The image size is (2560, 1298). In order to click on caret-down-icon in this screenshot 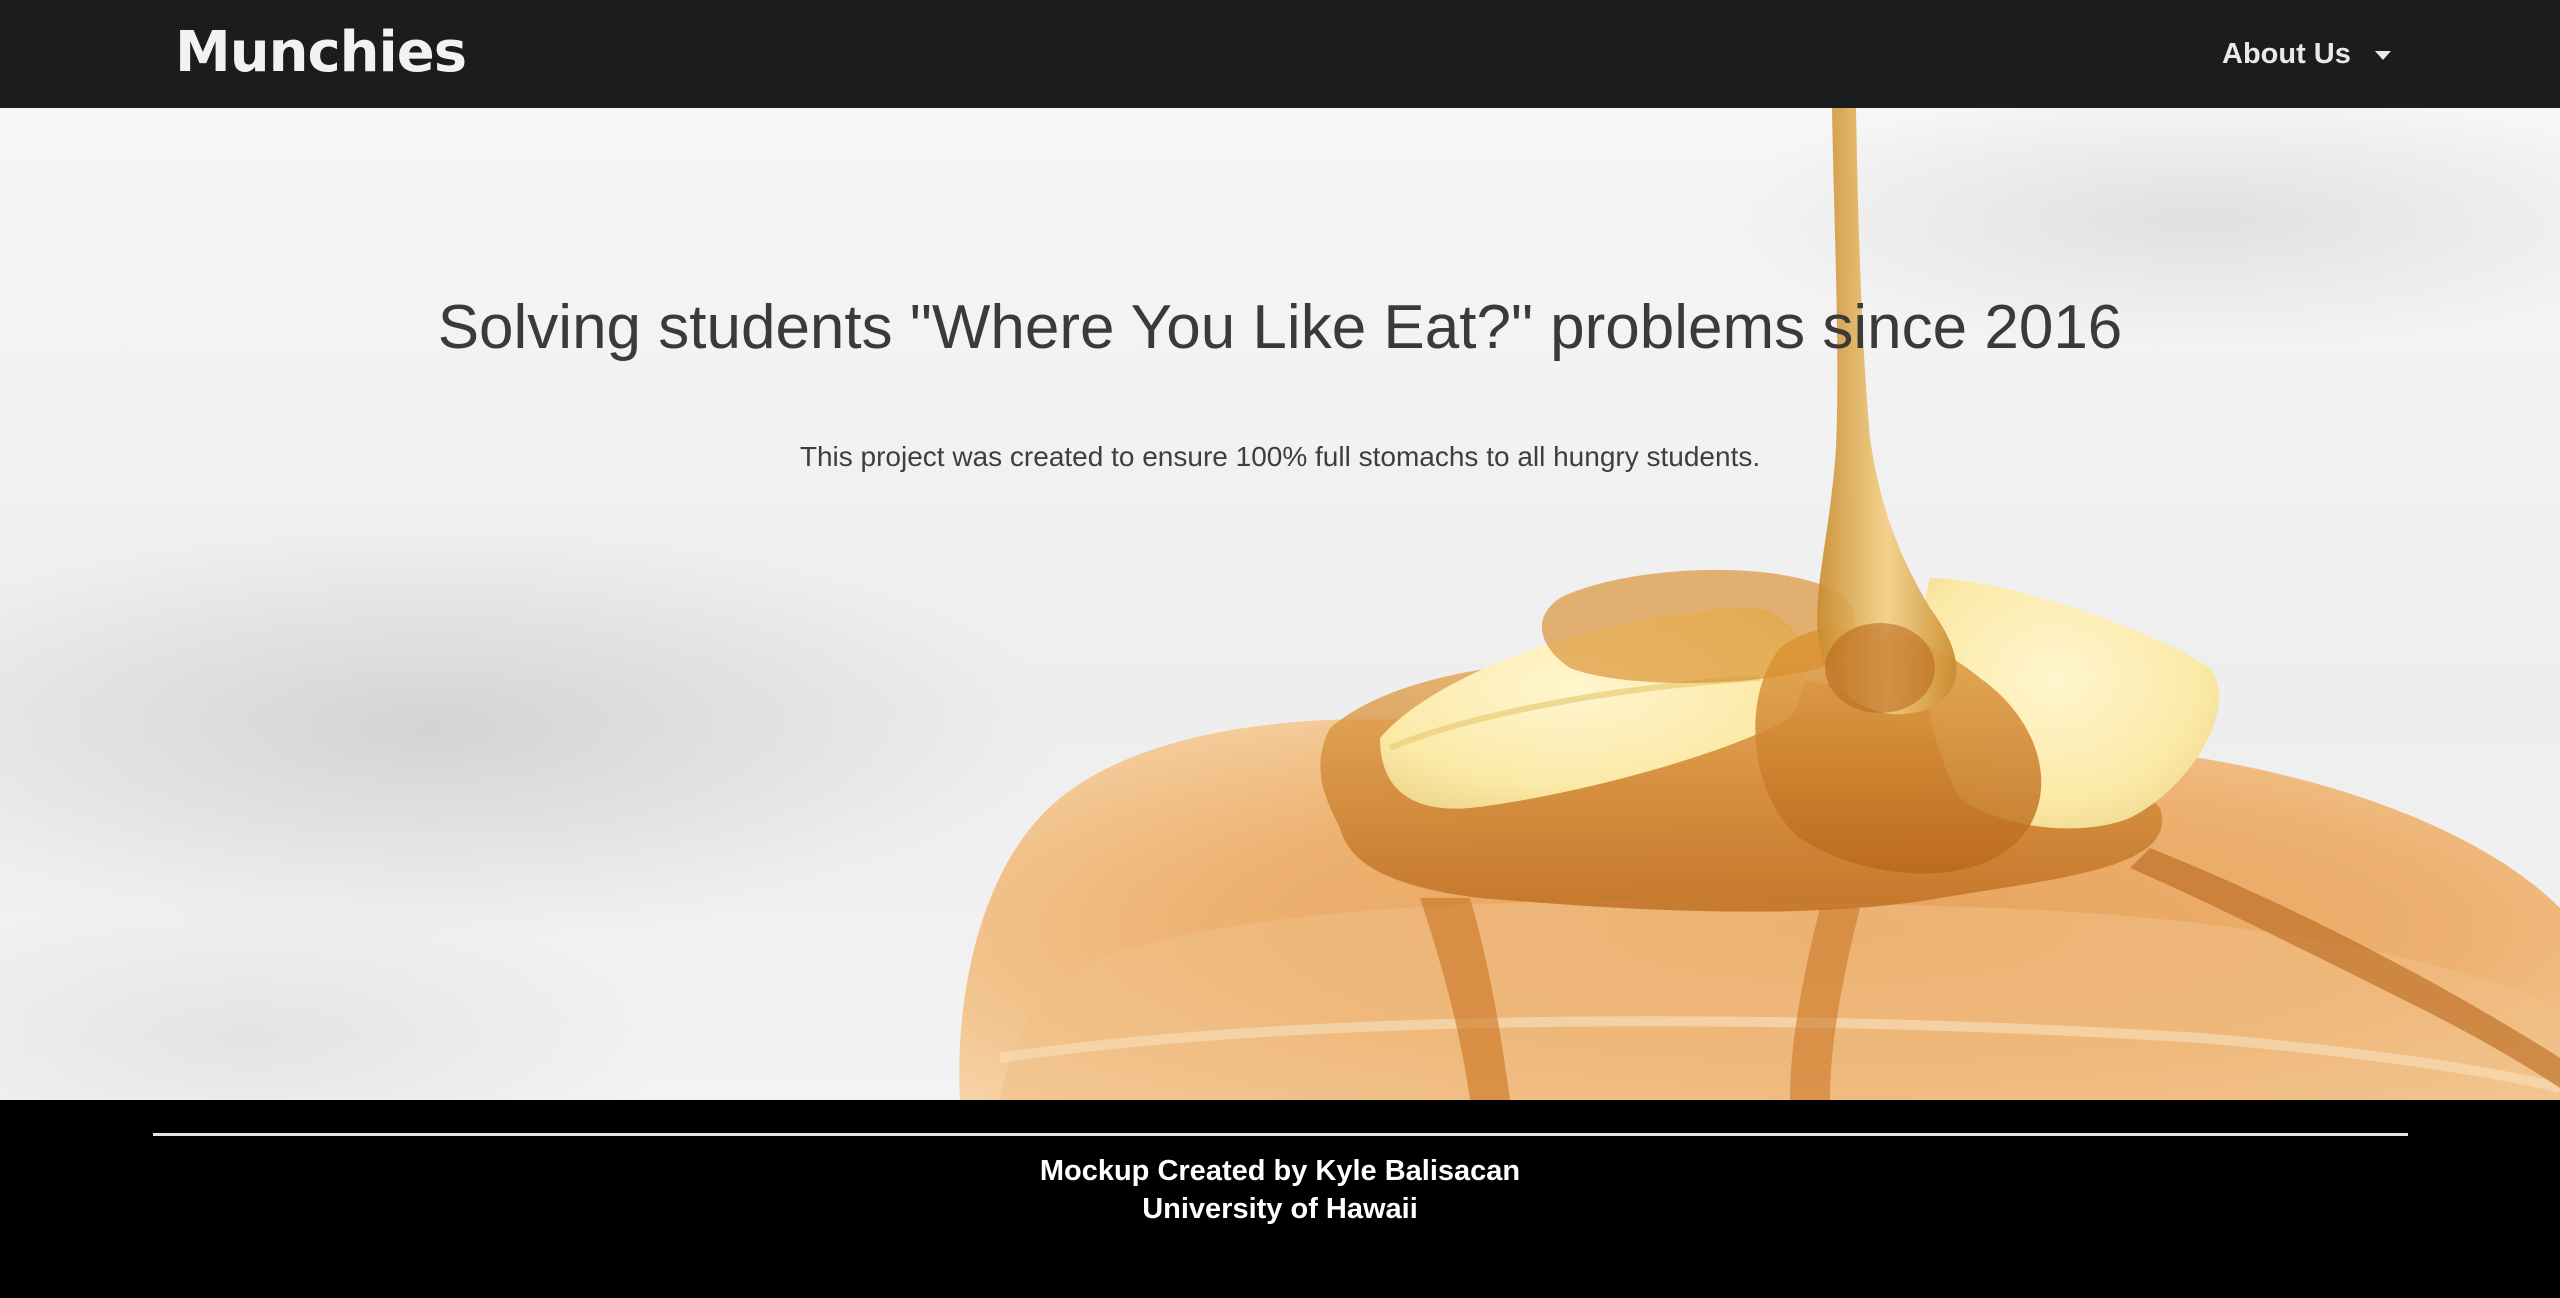, I will do `click(2382, 55)`.